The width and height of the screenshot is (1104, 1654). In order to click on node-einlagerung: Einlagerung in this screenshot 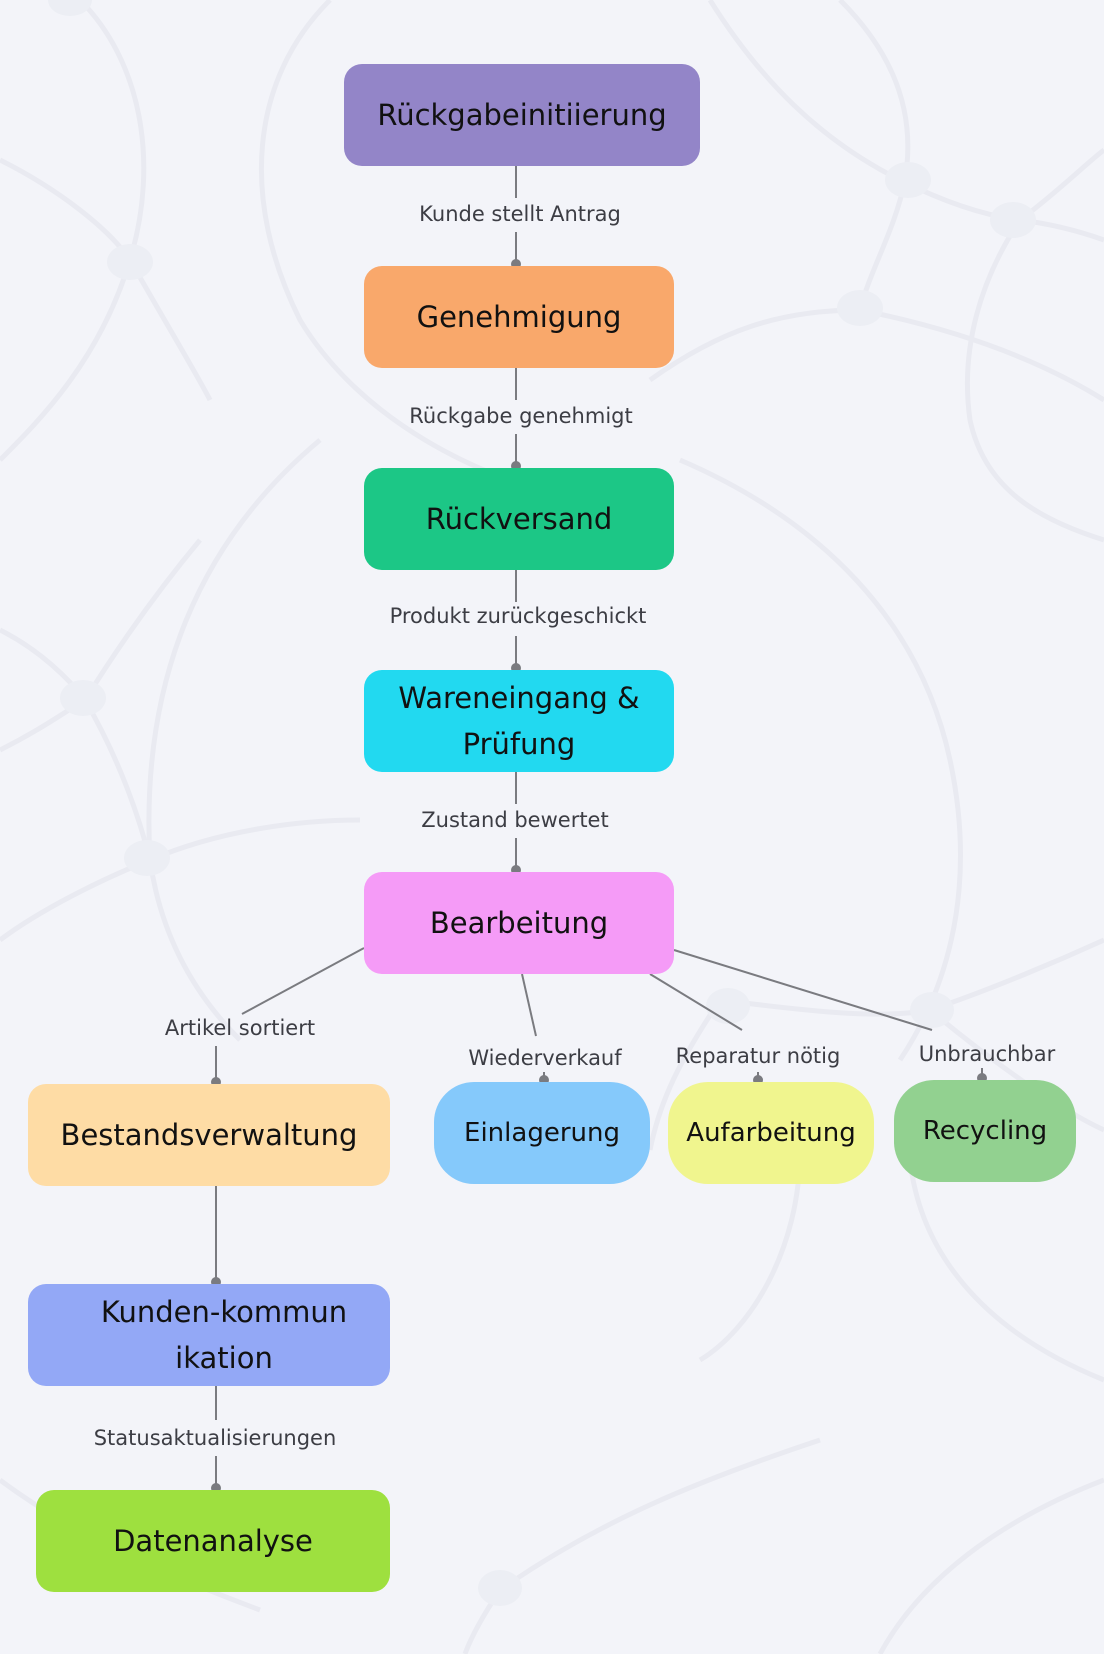, I will do `click(542, 1133)`.